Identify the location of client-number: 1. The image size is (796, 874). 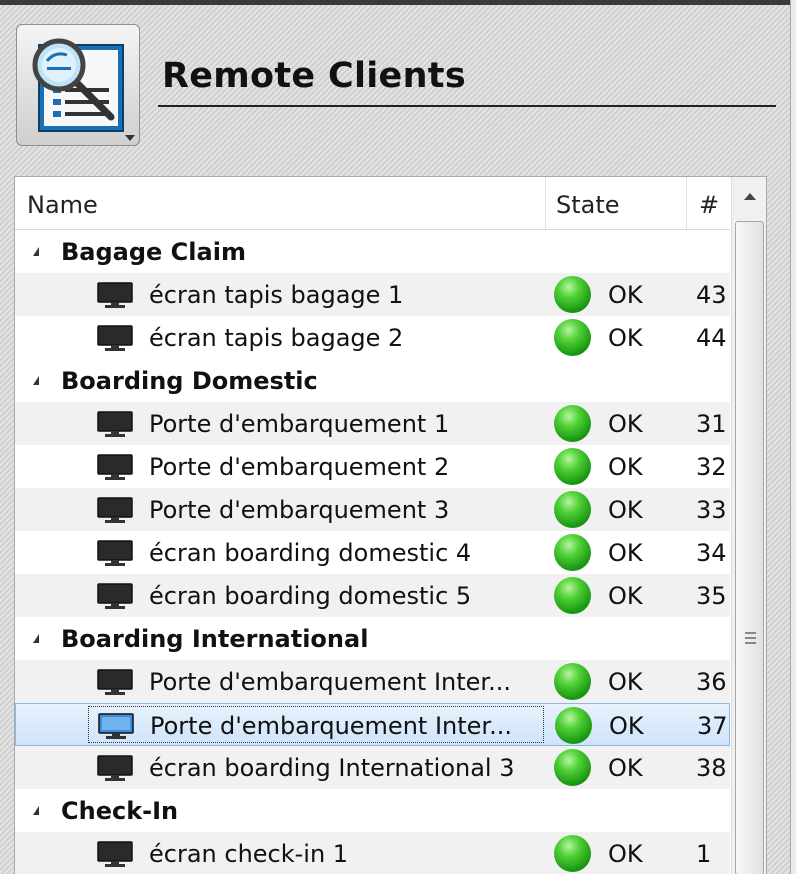
(704, 854).